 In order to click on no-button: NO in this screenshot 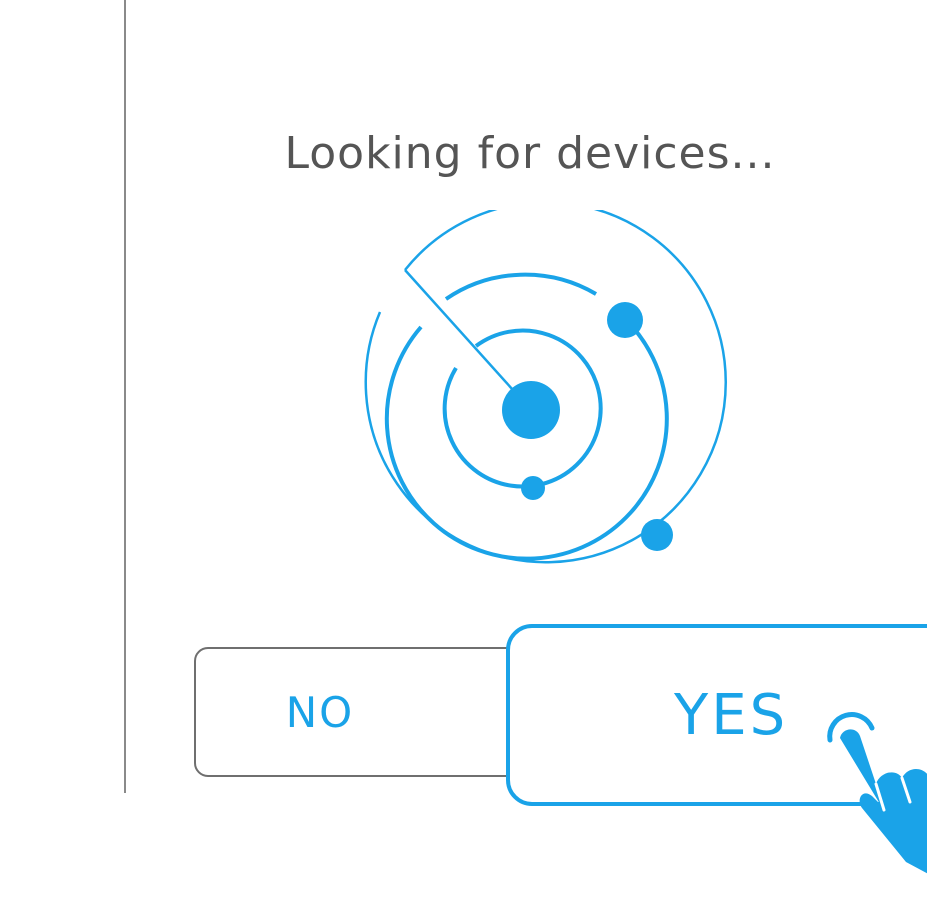, I will do `click(364, 712)`.